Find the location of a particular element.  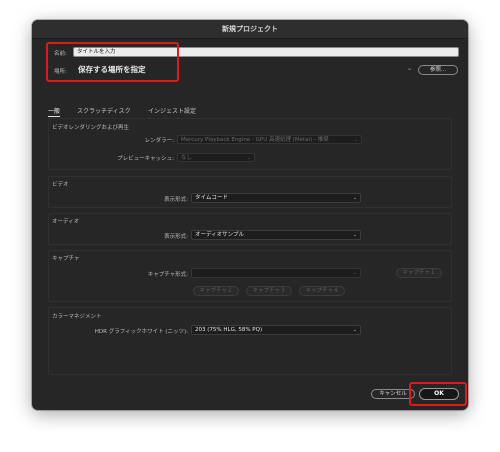

dialog-title: 新規プロジェクト is located at coordinates (250, 29).